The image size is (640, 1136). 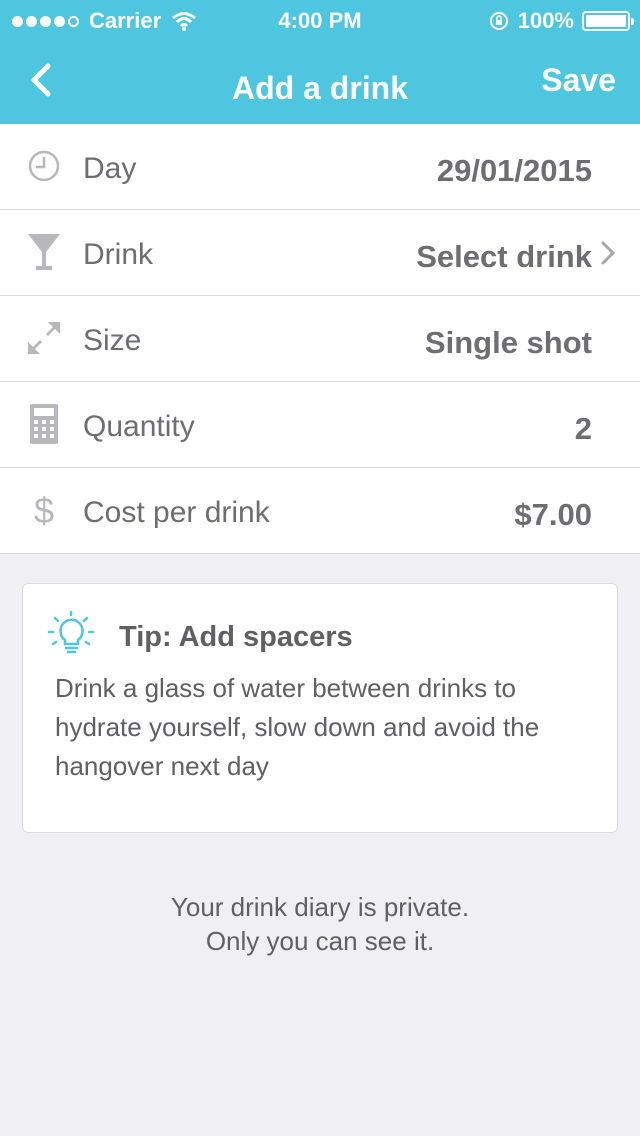 What do you see at coordinates (320, 425) in the screenshot?
I see `quantity-row: Quantity 2` at bounding box center [320, 425].